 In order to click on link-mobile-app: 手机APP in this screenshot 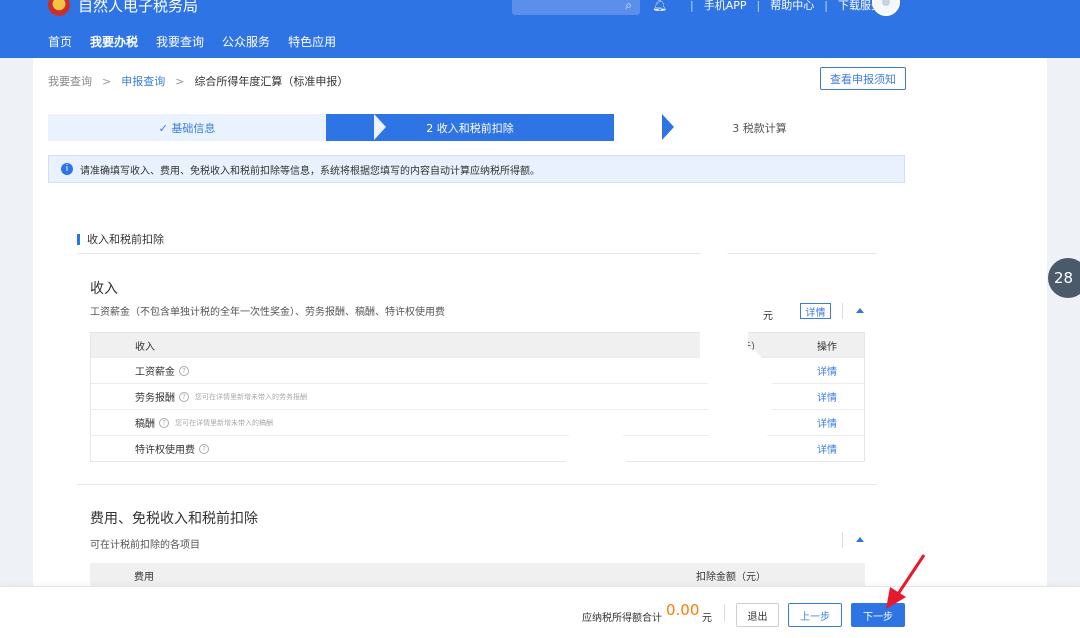, I will do `click(725, 6)`.